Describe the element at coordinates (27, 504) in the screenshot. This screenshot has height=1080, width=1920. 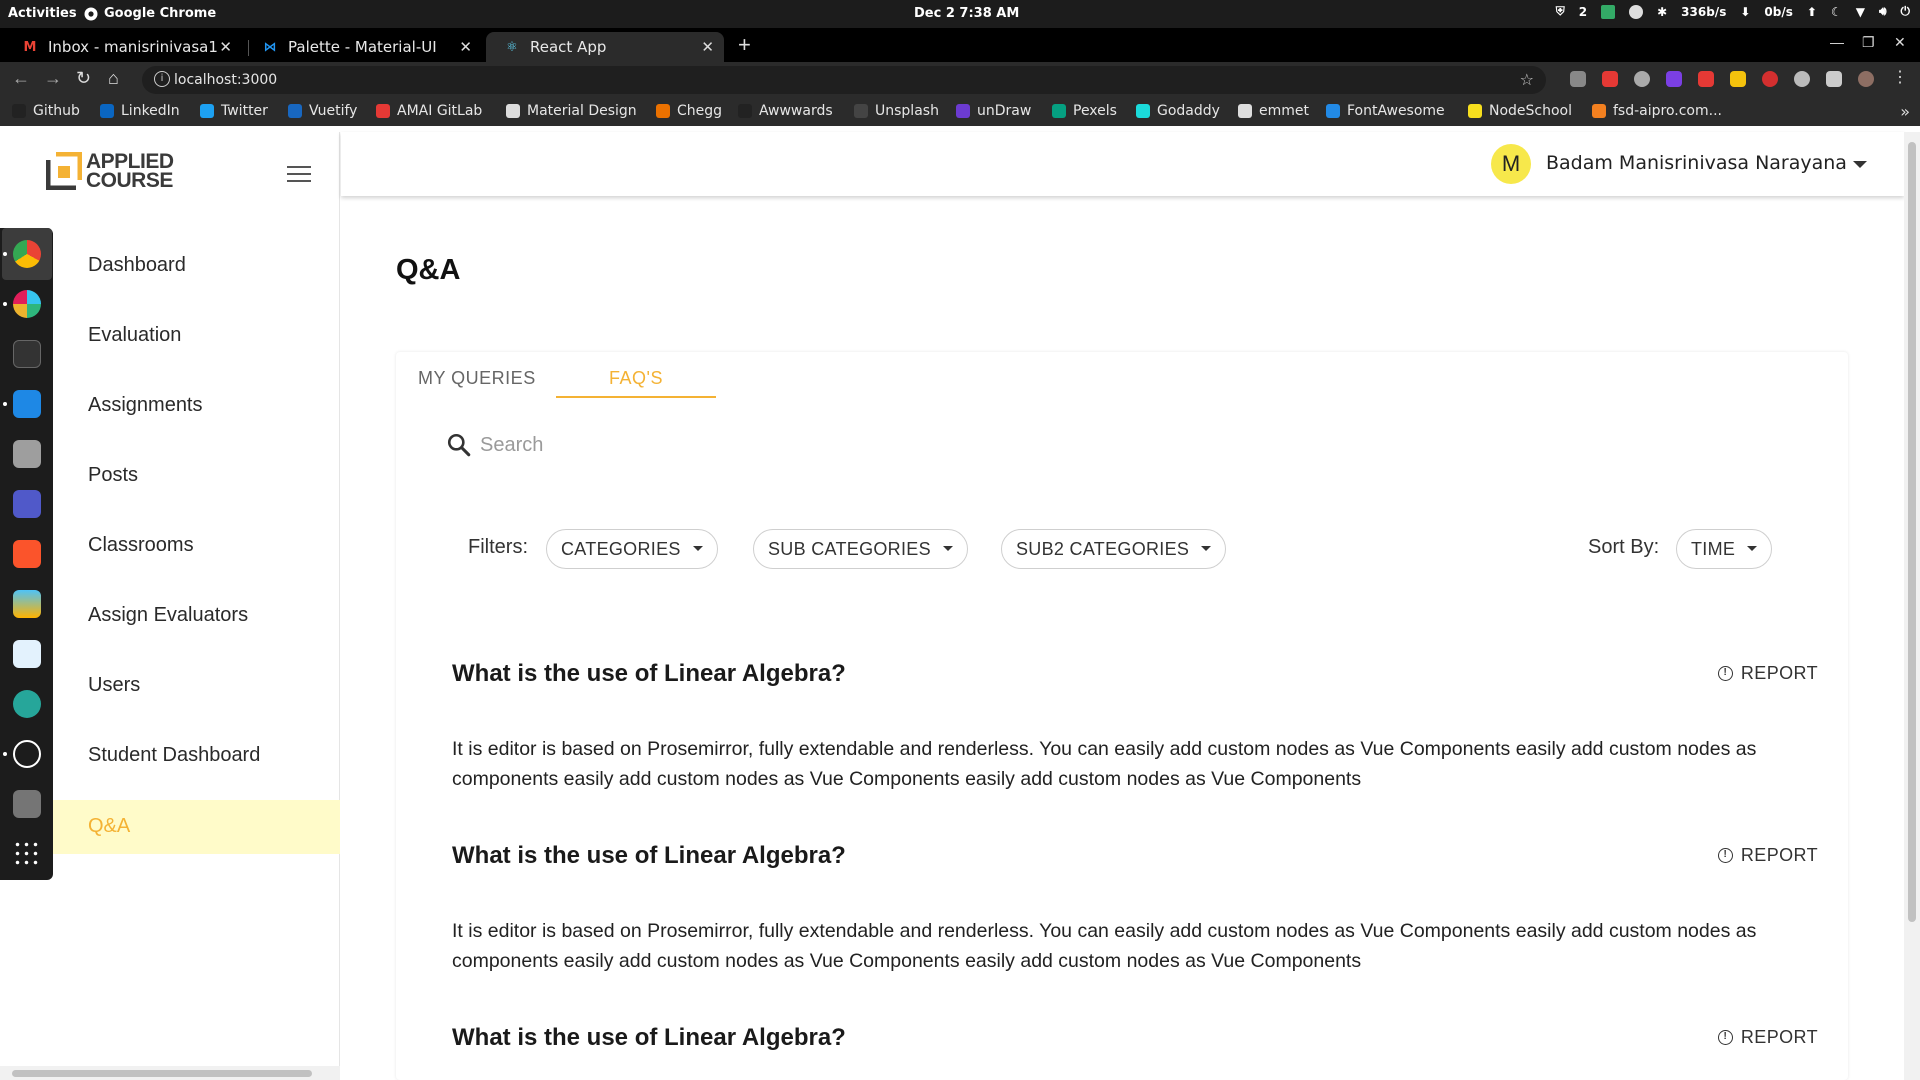
I see `teams-dock-icon` at that location.